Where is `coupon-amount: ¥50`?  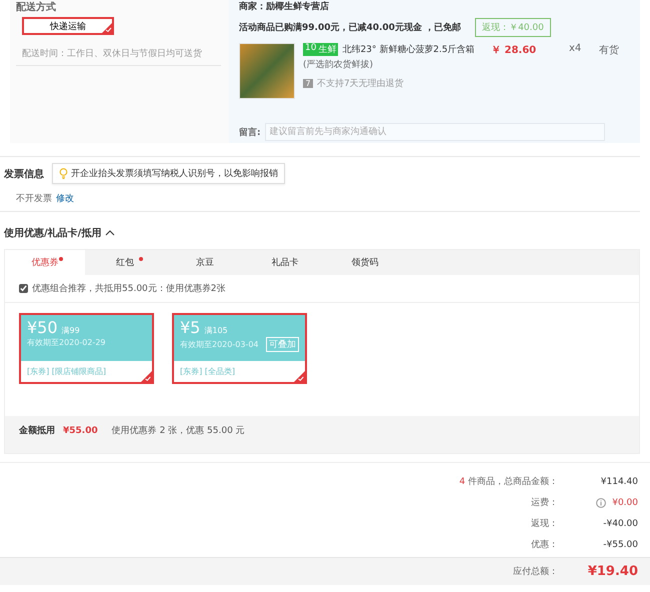
coupon-amount: ¥50 is located at coordinates (42, 327).